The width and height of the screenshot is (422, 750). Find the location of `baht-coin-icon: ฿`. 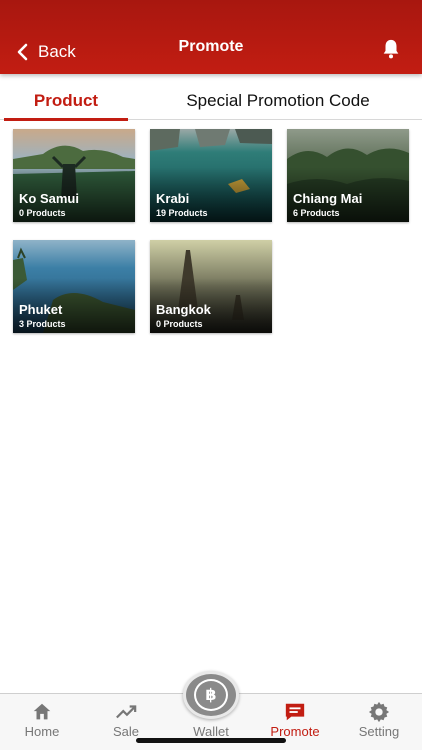

baht-coin-icon: ฿ is located at coordinates (211, 695).